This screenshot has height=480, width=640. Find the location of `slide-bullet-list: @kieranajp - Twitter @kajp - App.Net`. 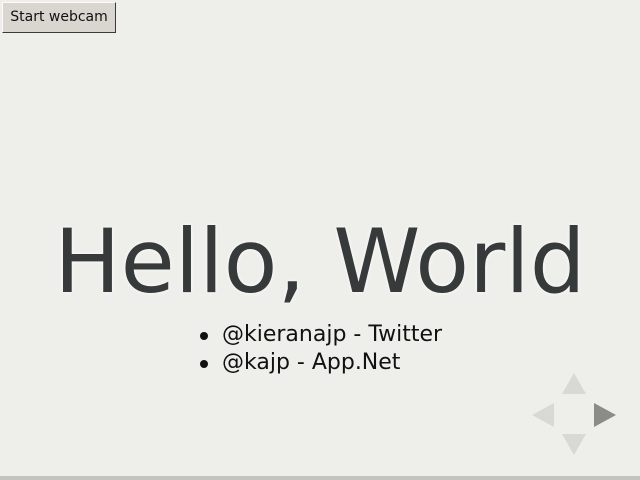

slide-bullet-list: @kieranajp - Twitter @kajp - App.Net is located at coordinates (321, 349).